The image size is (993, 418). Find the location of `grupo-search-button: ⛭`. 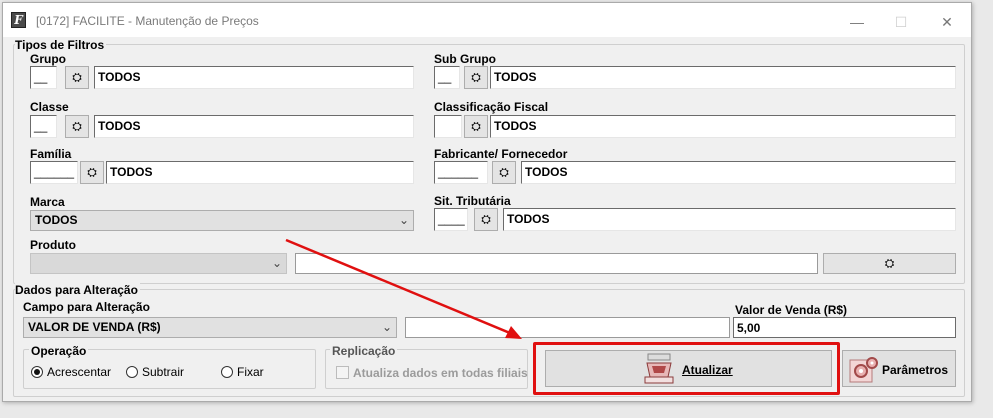

grupo-search-button: ⛭ is located at coordinates (77, 77).